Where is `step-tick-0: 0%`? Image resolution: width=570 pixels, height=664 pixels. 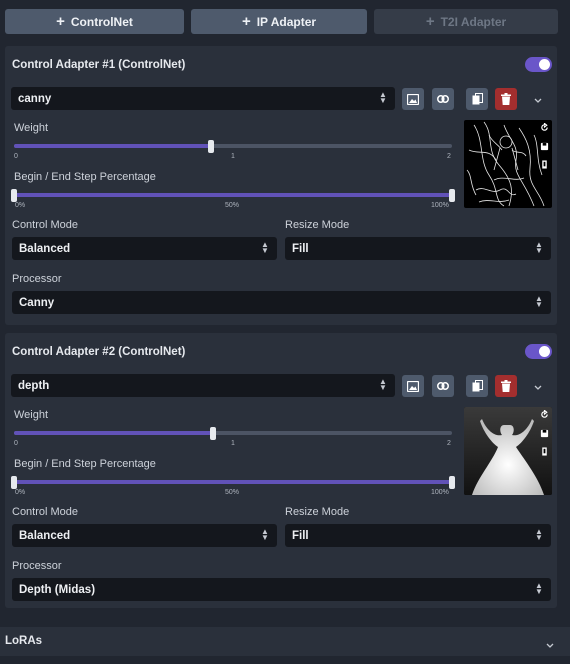
step-tick-0: 0% is located at coordinates (20, 205).